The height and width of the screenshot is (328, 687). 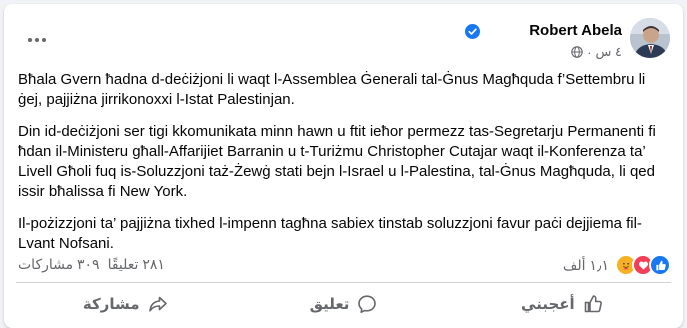 I want to click on verified-badge-icon, so click(x=472, y=31).